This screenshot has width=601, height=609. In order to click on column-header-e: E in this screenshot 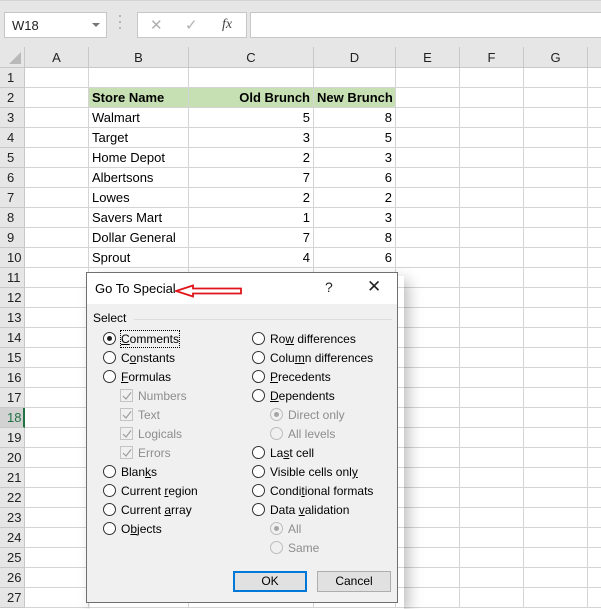, I will do `click(428, 57)`.